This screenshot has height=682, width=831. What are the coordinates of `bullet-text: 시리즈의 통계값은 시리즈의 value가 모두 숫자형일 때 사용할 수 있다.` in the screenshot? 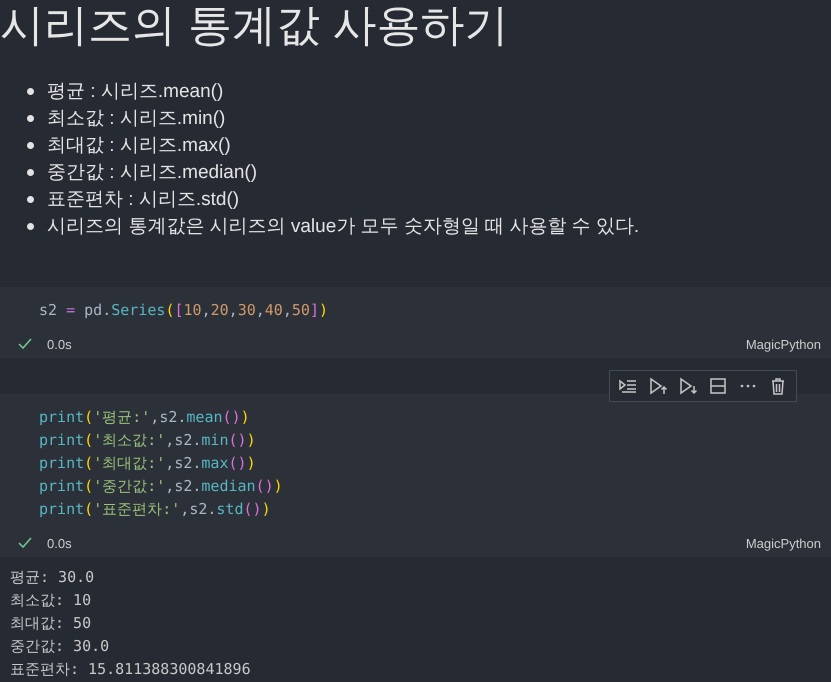 It's located at (343, 227).